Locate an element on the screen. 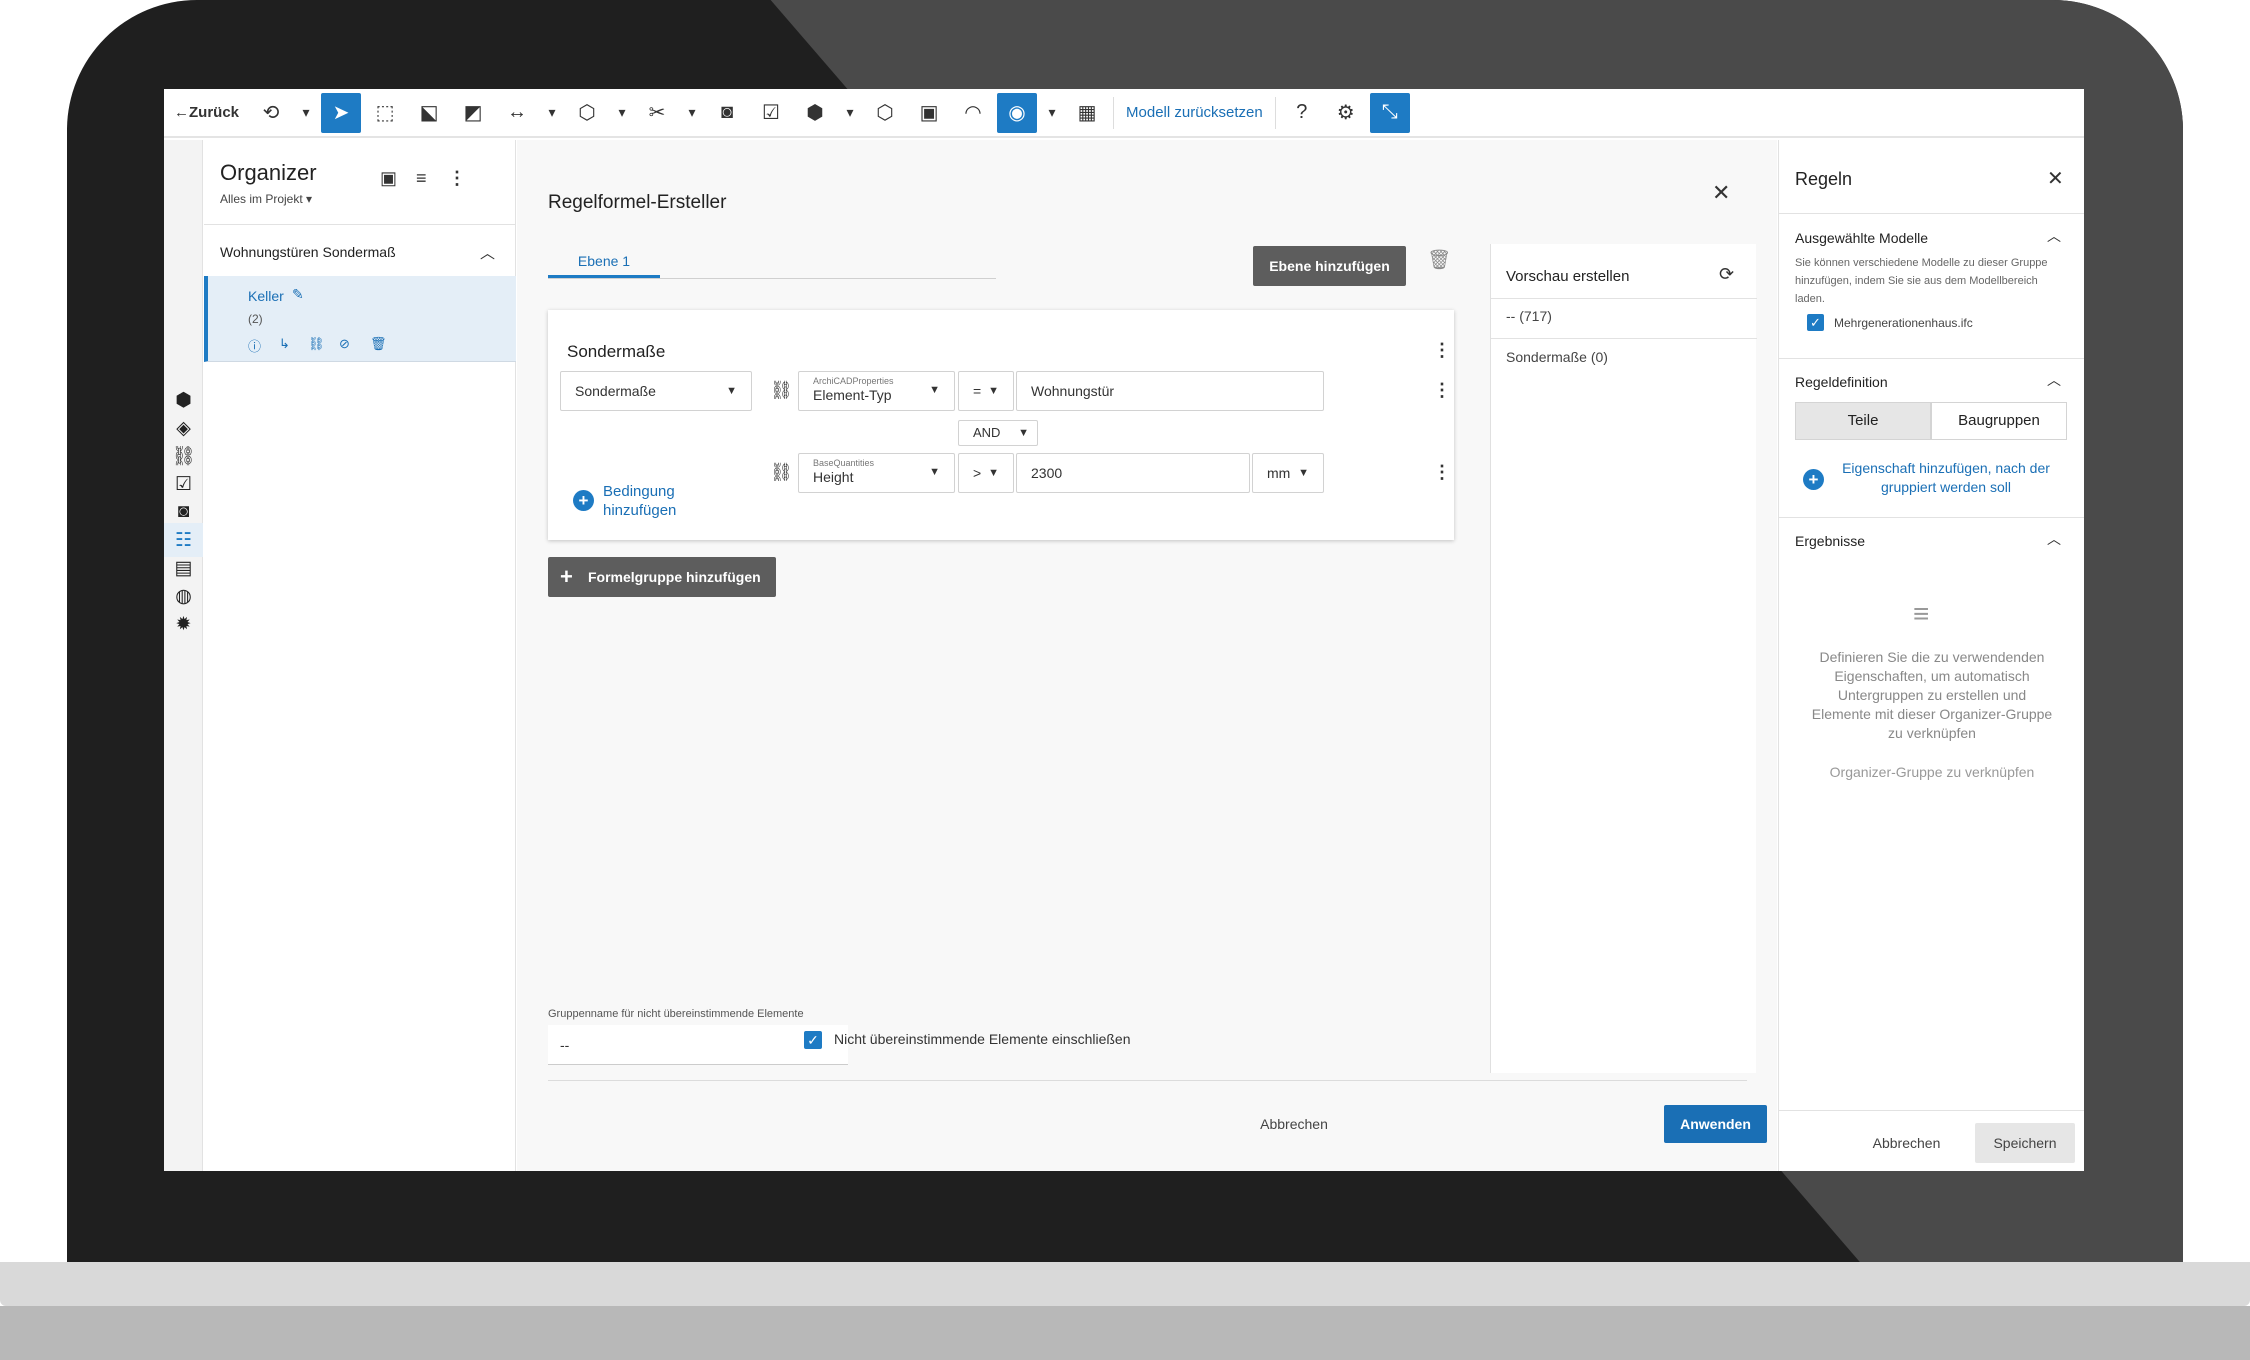 The image size is (2250, 1360). cancel-button: Abbrechen is located at coordinates (1294, 1124).